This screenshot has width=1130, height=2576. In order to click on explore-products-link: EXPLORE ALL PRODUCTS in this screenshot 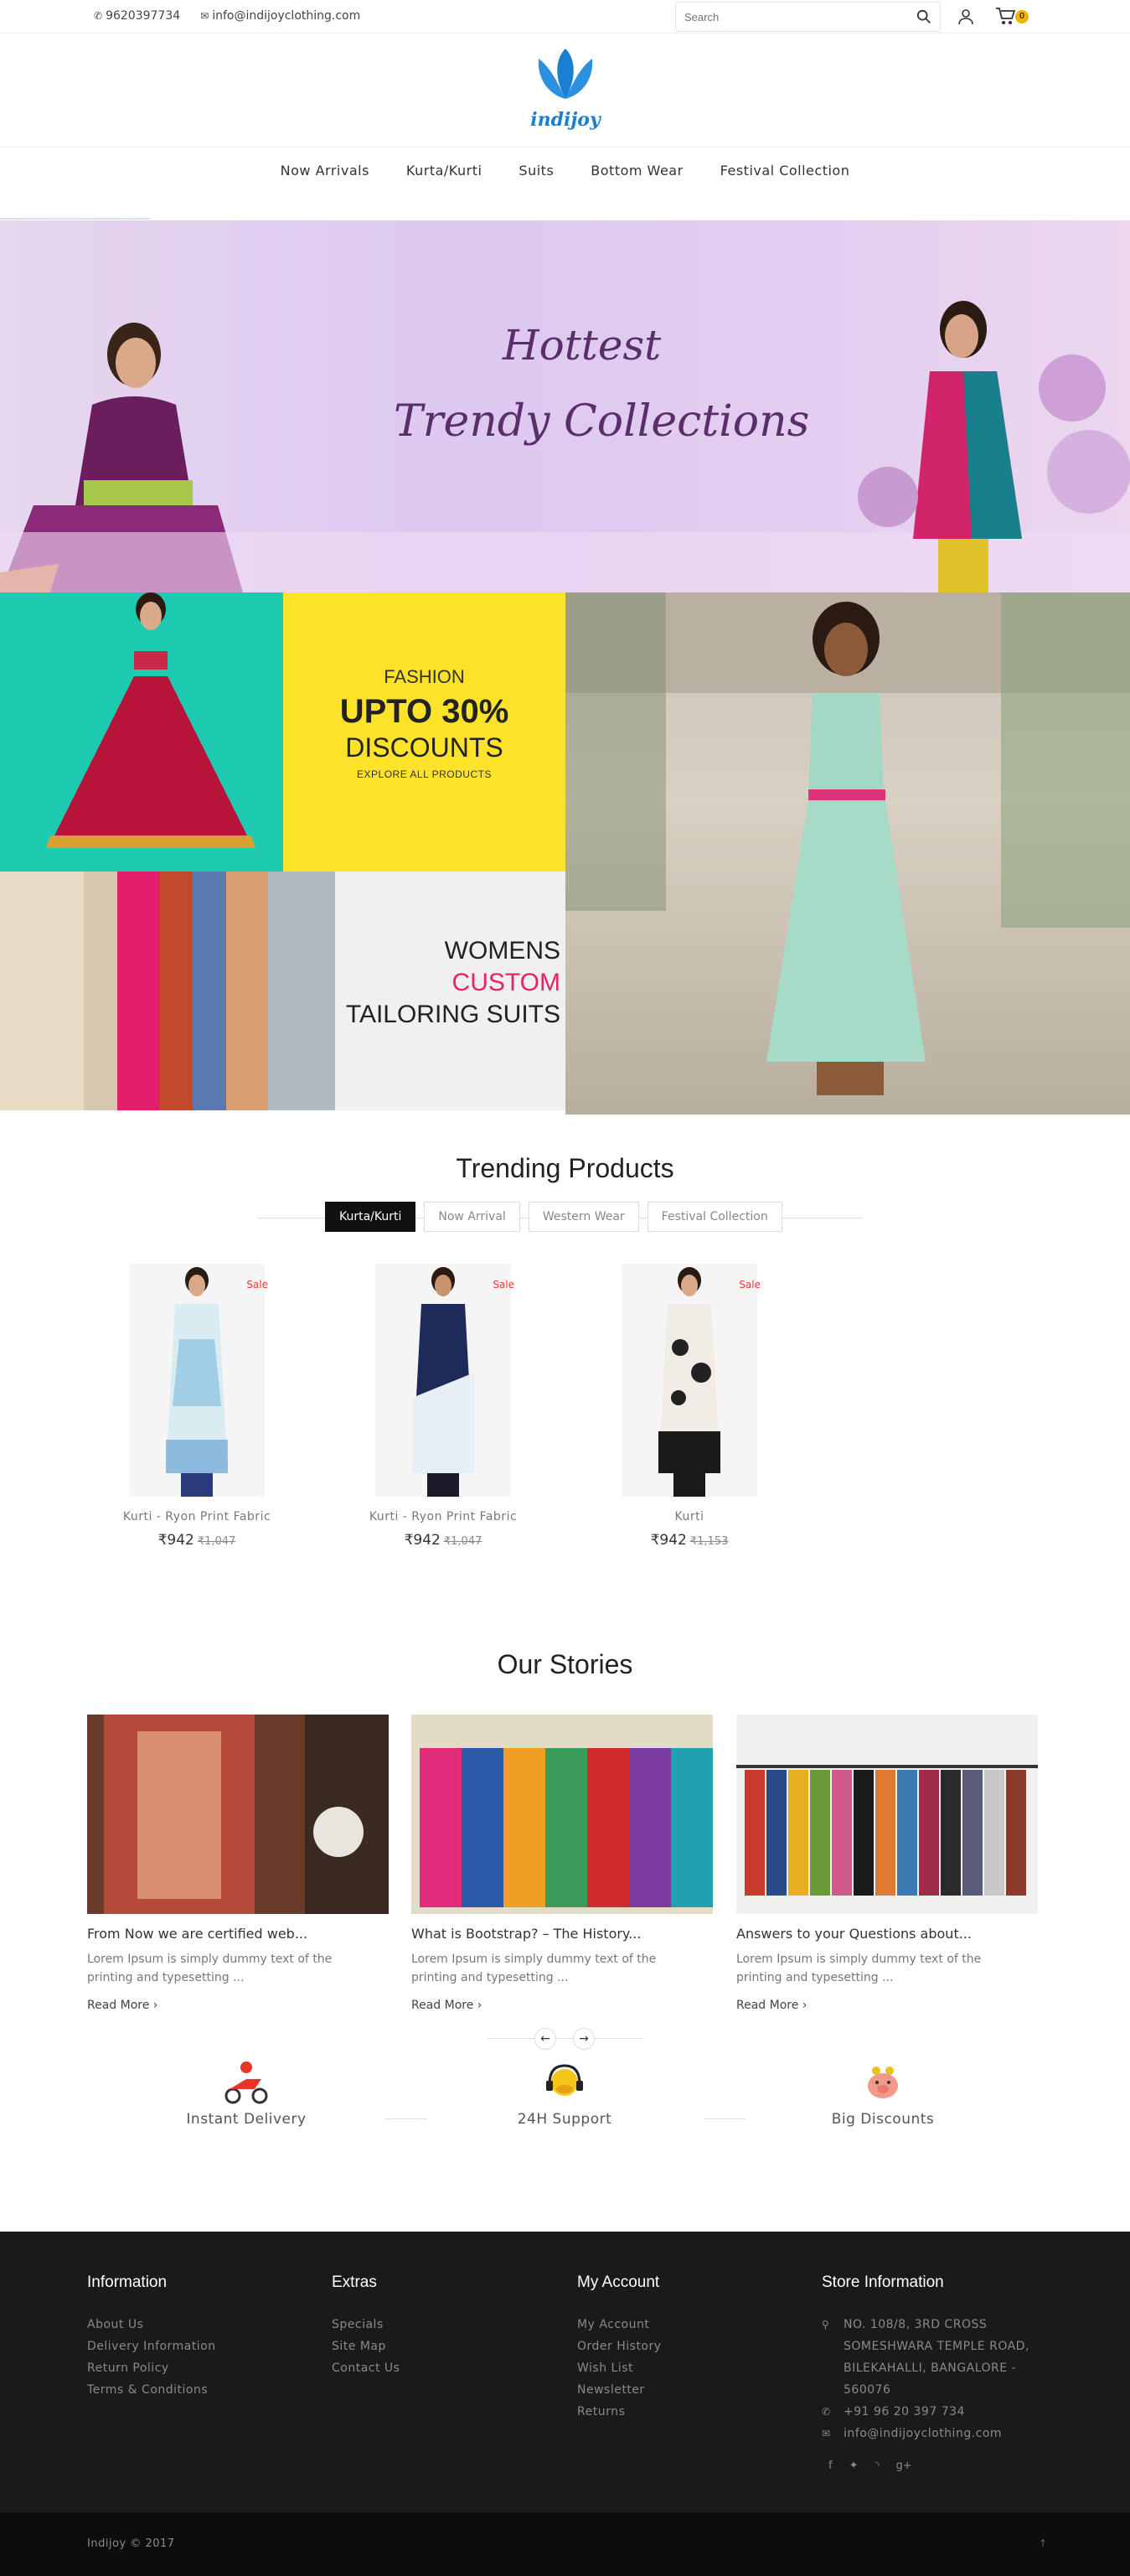, I will do `click(424, 774)`.